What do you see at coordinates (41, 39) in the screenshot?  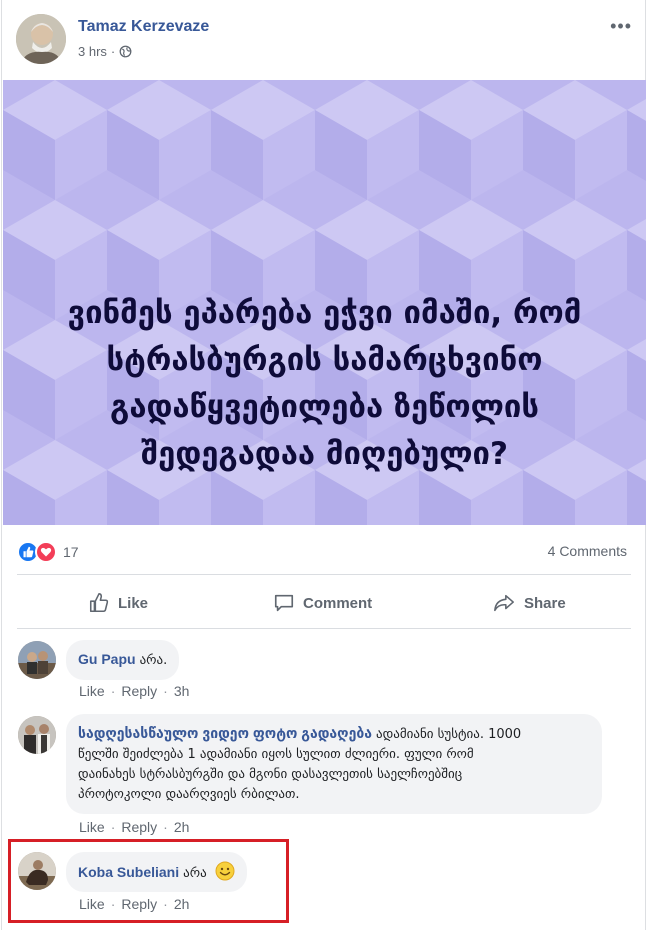 I see `author-avatar` at bounding box center [41, 39].